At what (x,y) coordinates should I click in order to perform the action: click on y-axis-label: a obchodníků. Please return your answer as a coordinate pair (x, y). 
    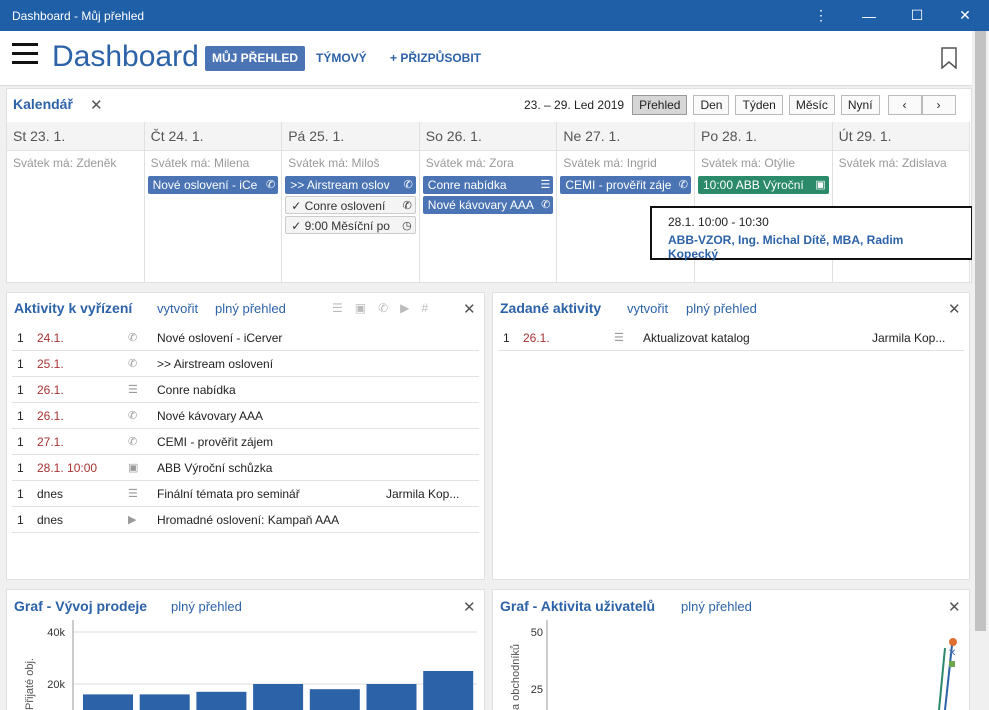
    Looking at the image, I should click on (516, 677).